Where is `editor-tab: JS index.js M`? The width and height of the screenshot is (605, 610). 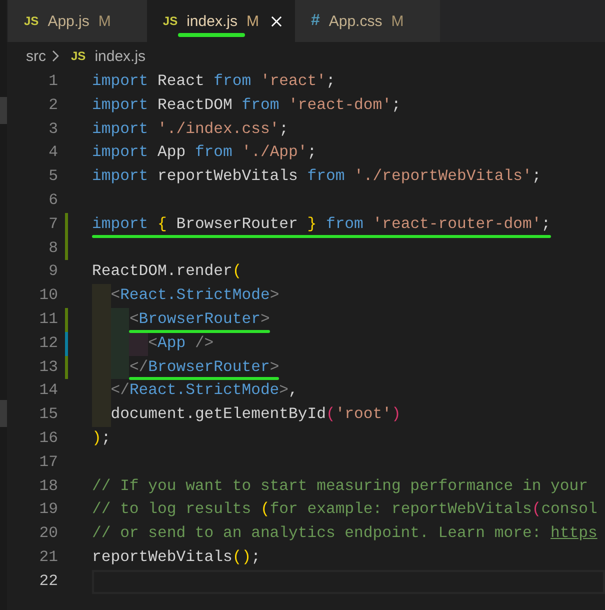 editor-tab: JS index.js M is located at coordinates (220, 21).